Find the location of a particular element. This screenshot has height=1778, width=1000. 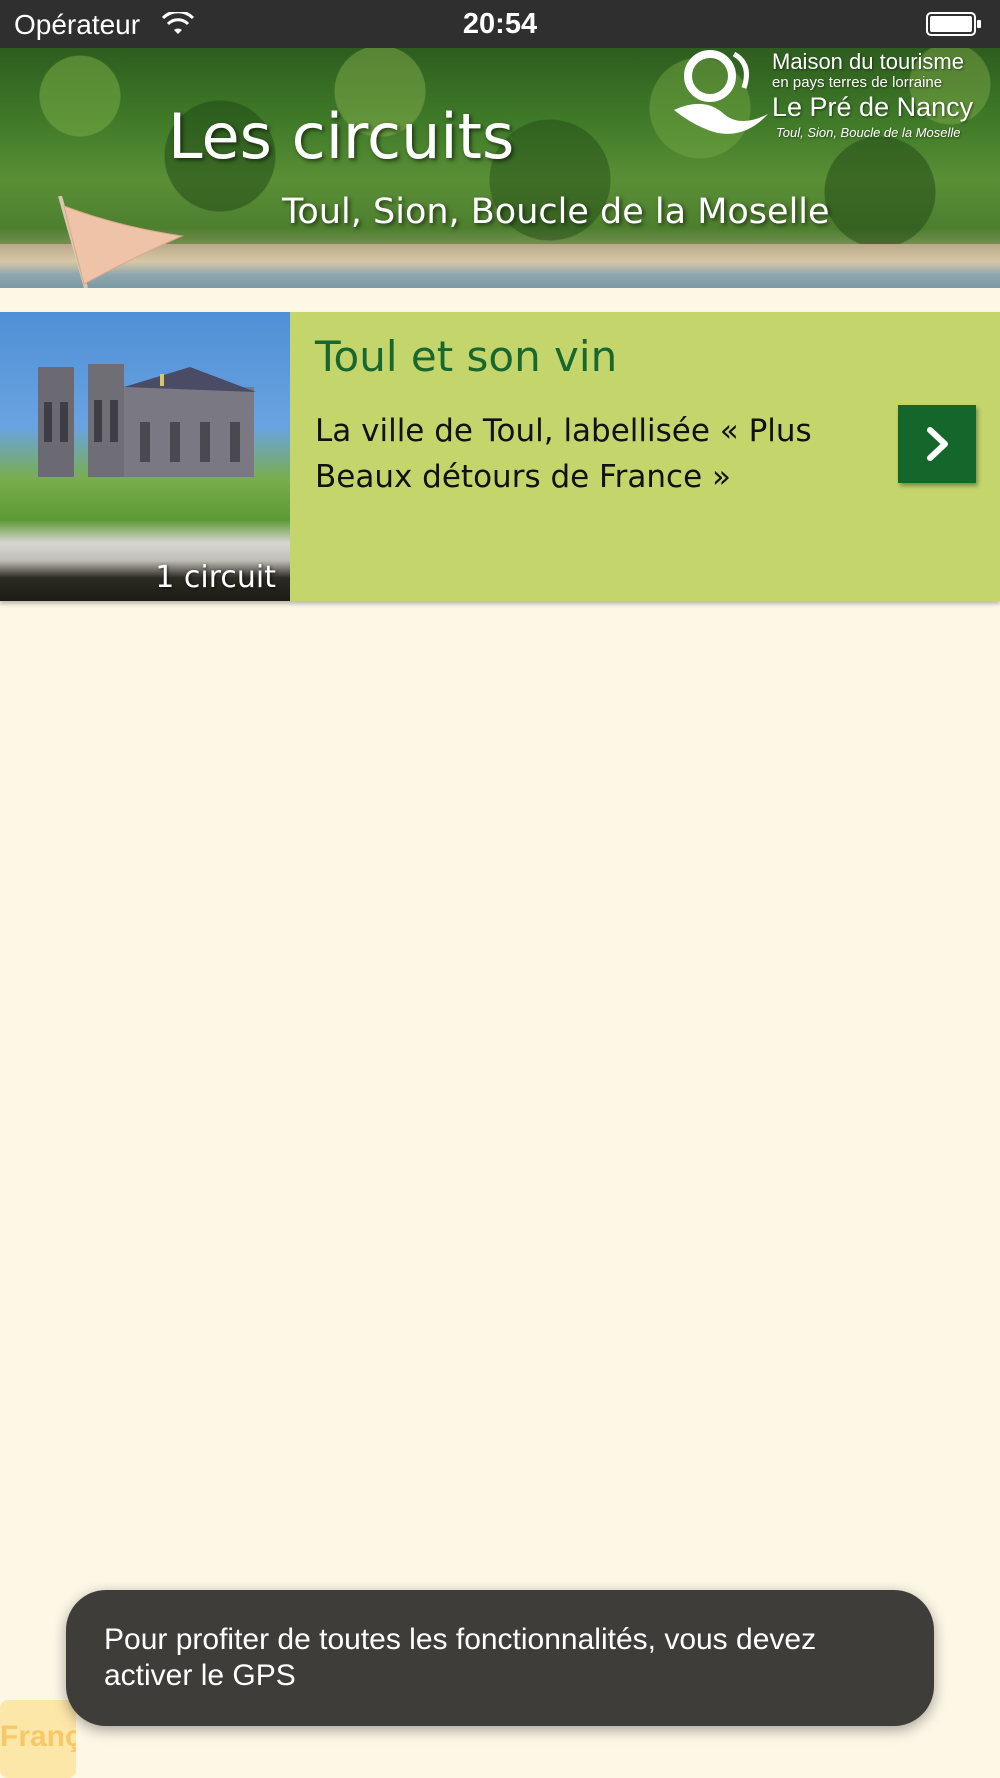

chevron-right-icon is located at coordinates (937, 444).